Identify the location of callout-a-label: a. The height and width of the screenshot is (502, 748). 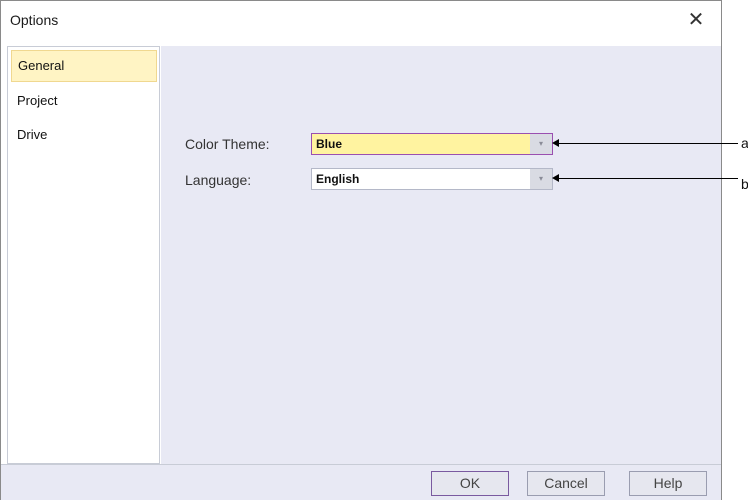
(744, 143).